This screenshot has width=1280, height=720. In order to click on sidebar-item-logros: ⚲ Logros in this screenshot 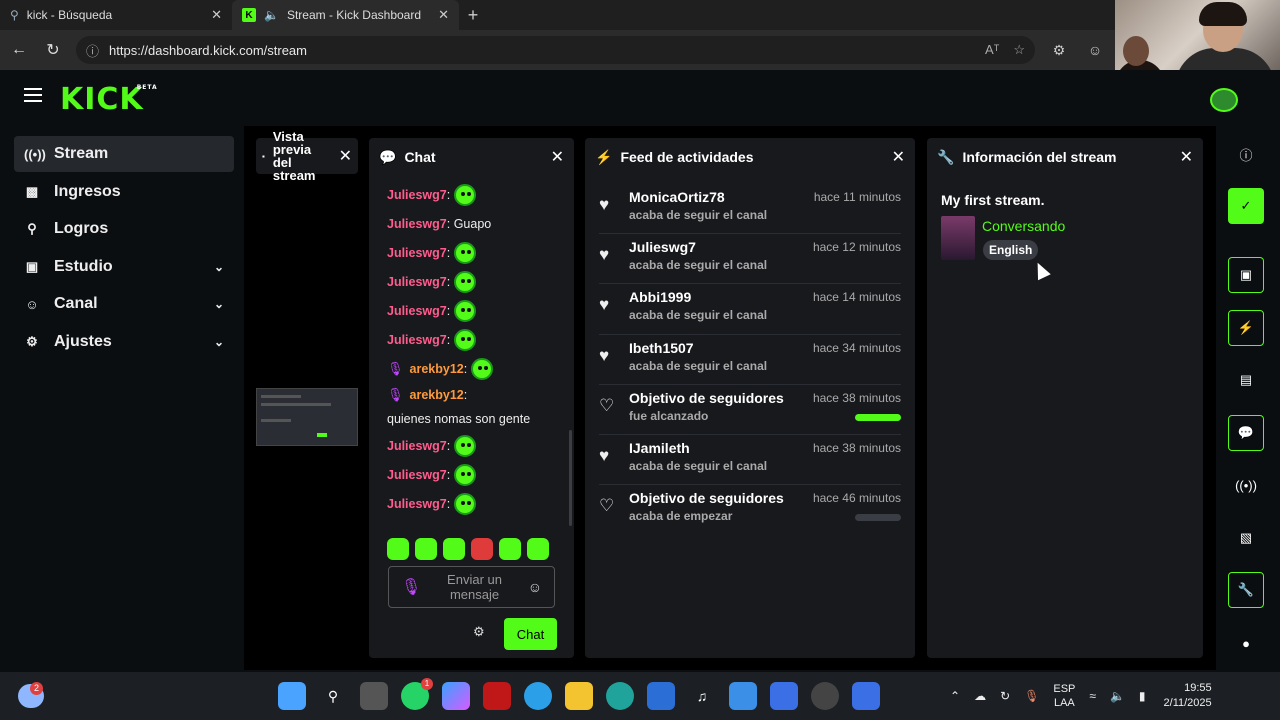, I will do `click(124, 229)`.